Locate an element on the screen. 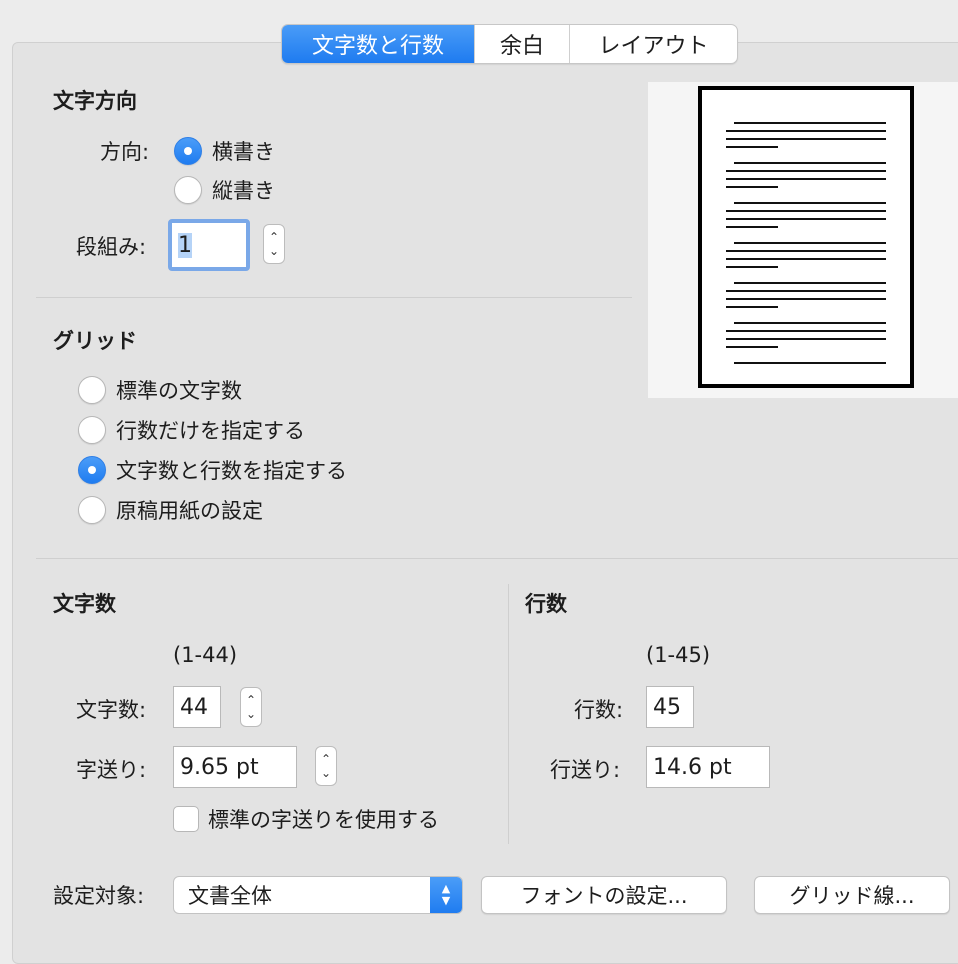 The width and height of the screenshot is (958, 964). radio-vertical is located at coordinates (188, 190).